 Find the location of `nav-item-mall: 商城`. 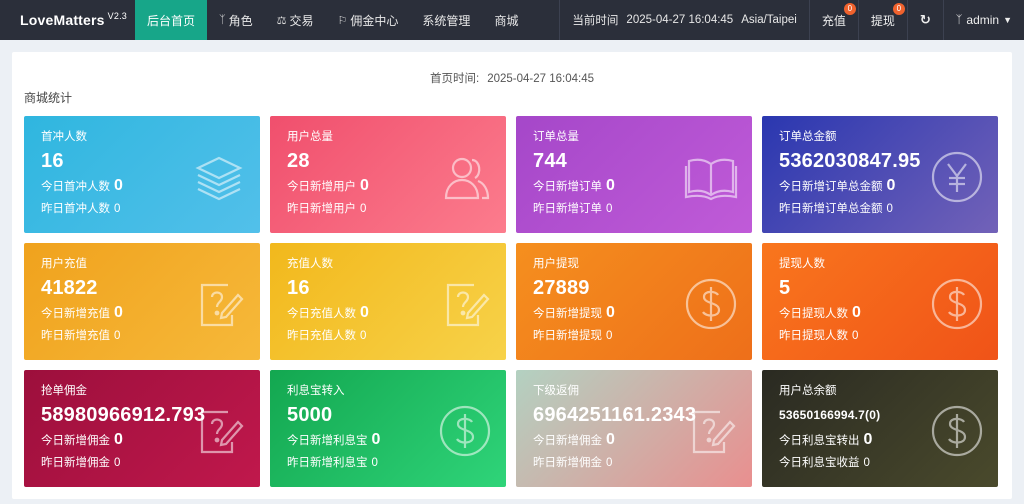

nav-item-mall: 商城 is located at coordinates (506, 20).